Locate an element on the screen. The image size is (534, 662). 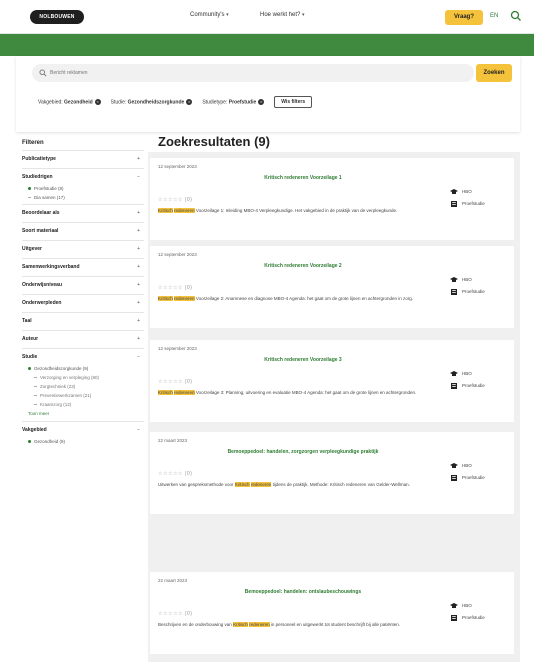
search-highlight: redeneren is located at coordinates (261, 484).